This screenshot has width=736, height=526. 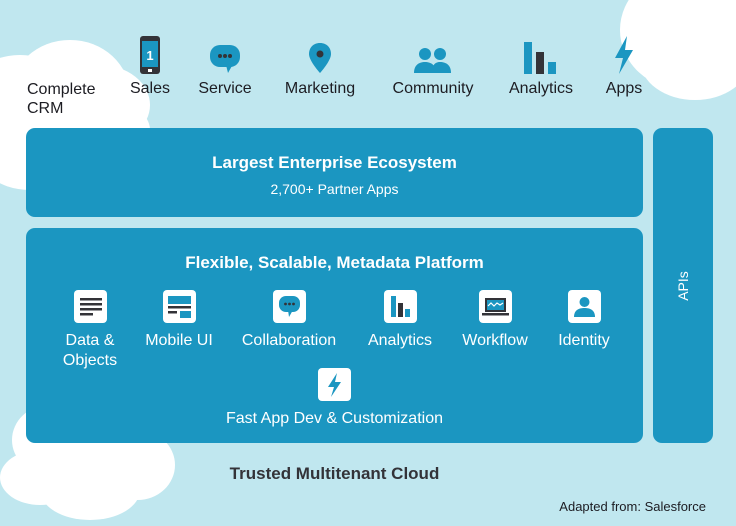 I want to click on laptop-icon, so click(x=495, y=306).